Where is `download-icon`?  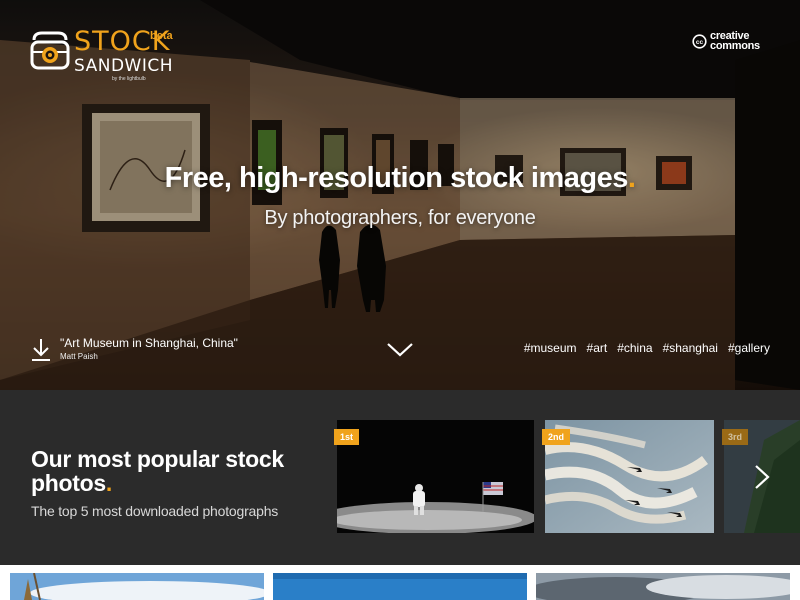
download-icon is located at coordinates (41, 350).